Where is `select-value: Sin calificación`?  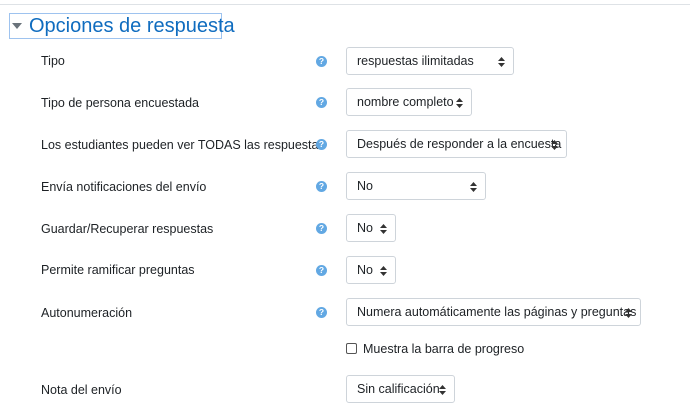 select-value: Sin calificación is located at coordinates (398, 389).